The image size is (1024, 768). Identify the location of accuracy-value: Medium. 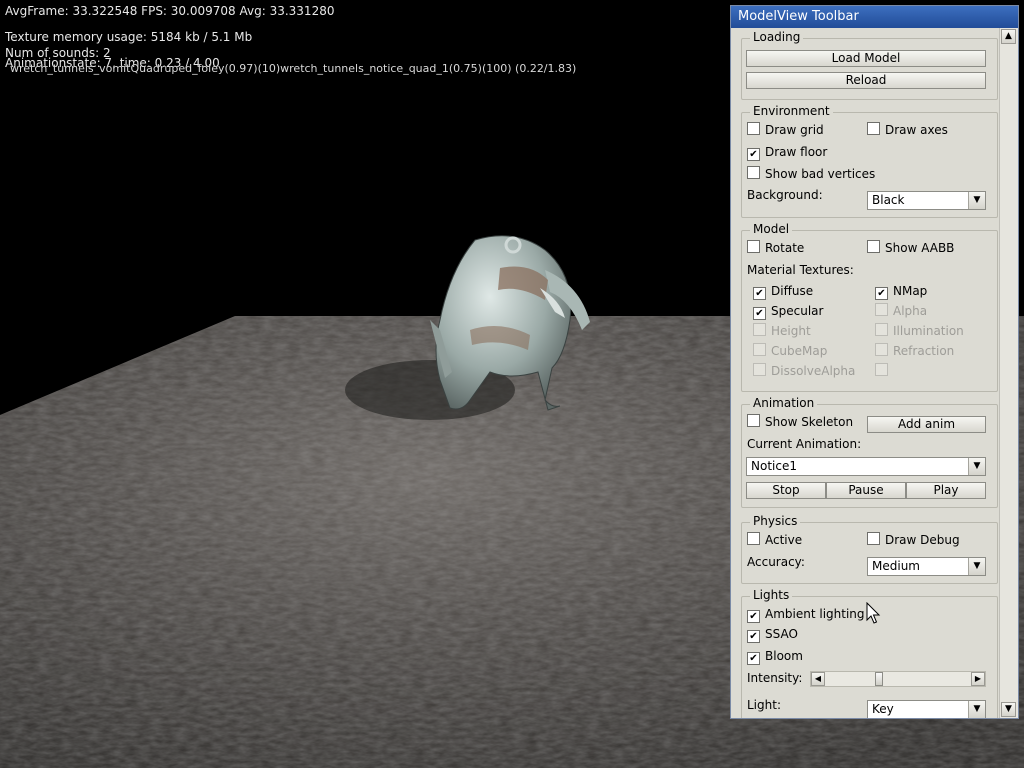
(896, 566).